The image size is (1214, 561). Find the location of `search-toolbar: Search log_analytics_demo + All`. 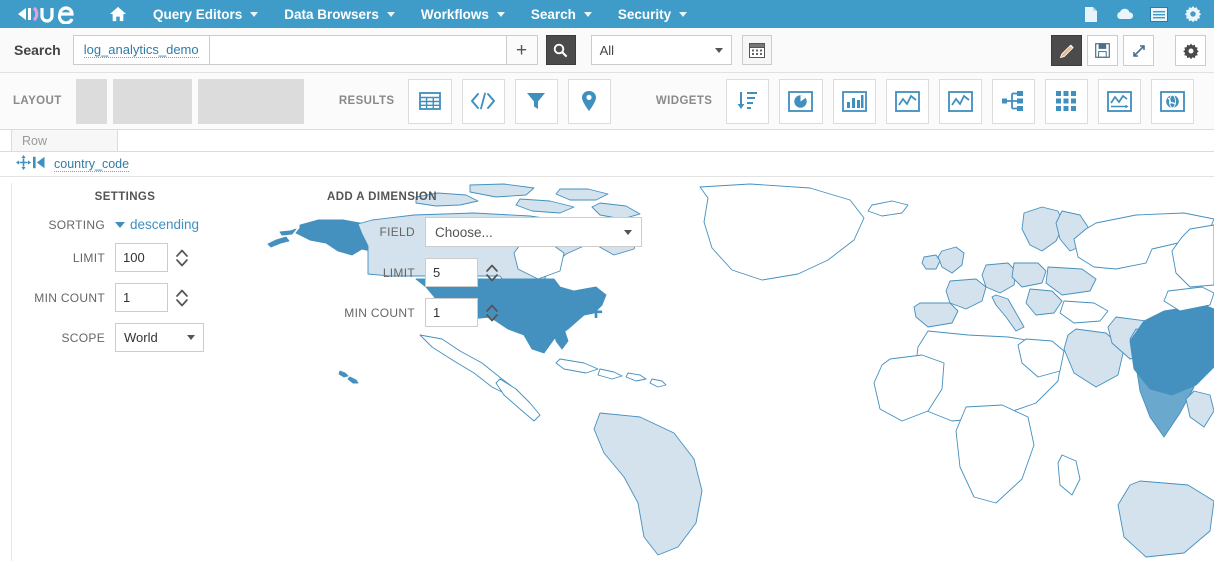

search-toolbar: Search log_analytics_demo + All is located at coordinates (607, 50).